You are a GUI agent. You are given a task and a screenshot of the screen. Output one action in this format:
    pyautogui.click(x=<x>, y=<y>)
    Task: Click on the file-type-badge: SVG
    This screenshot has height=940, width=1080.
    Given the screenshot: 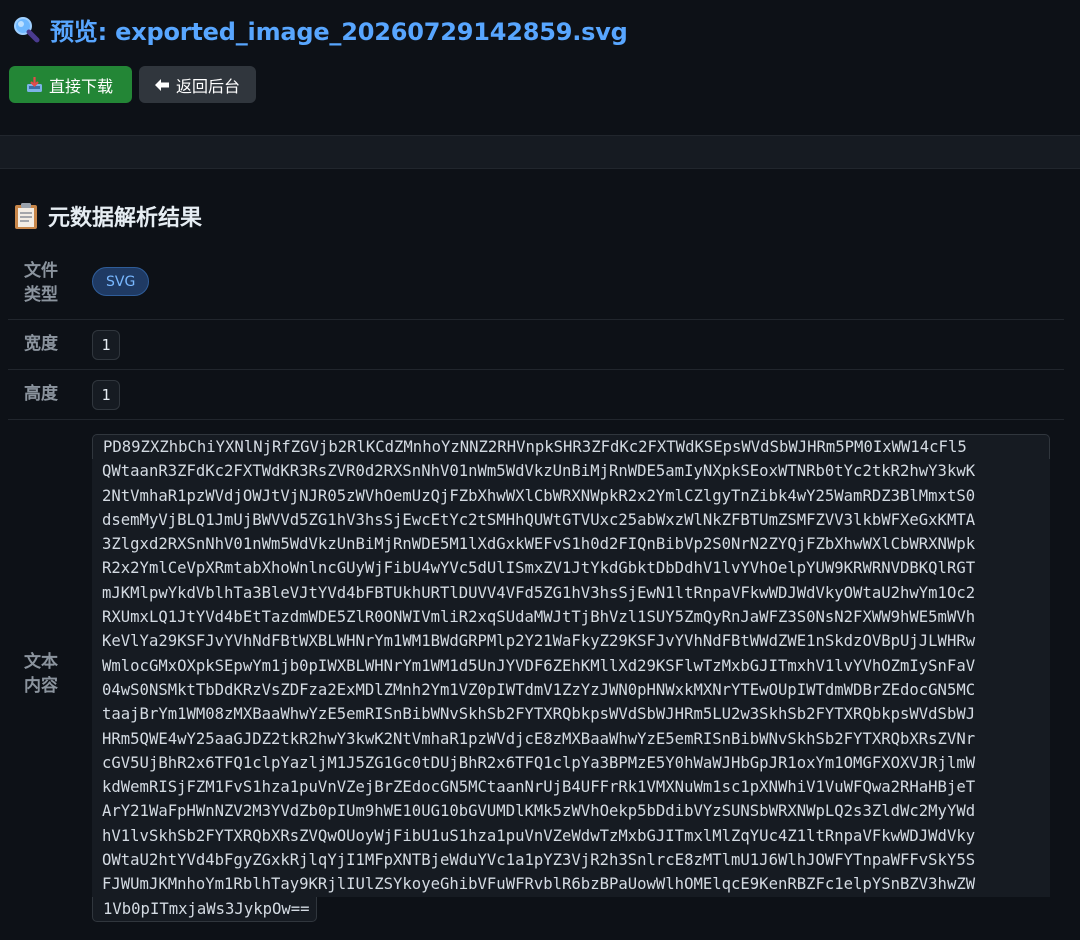 What is the action you would take?
    pyautogui.click(x=121, y=281)
    